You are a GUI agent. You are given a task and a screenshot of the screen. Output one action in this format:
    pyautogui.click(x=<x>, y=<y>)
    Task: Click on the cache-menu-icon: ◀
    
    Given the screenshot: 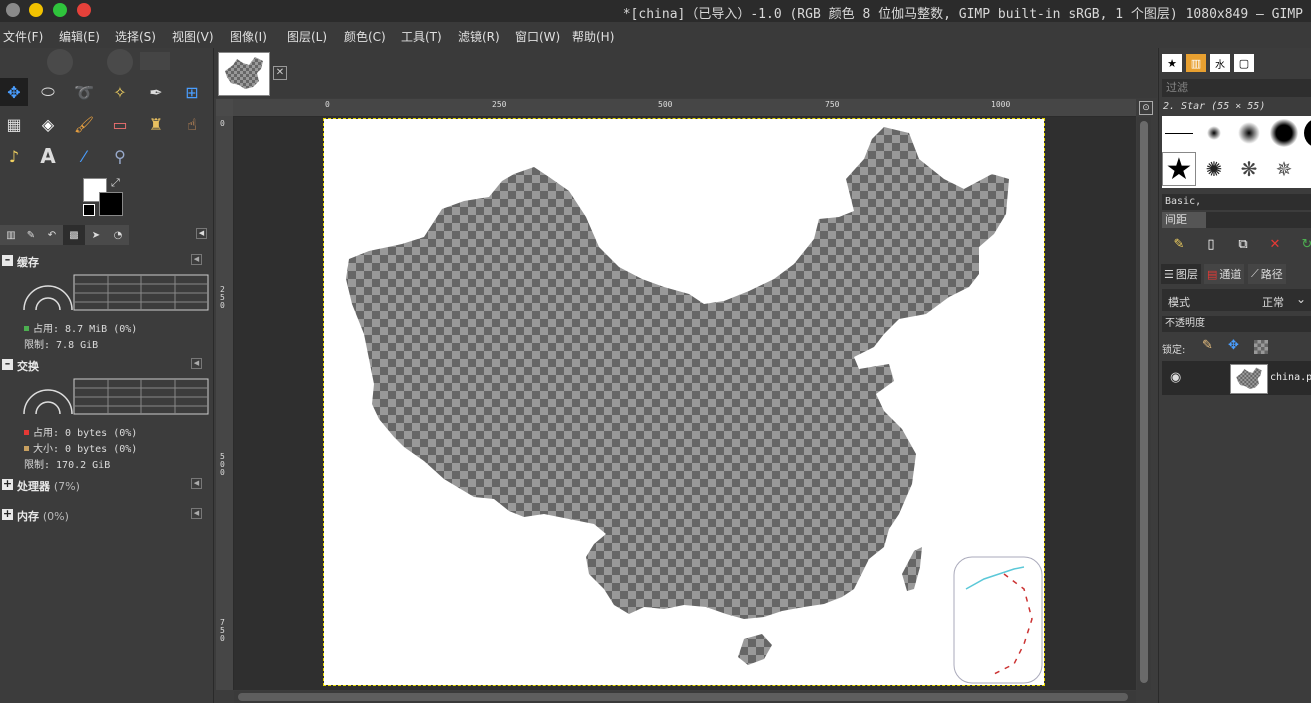 What is the action you would take?
    pyautogui.click(x=196, y=259)
    